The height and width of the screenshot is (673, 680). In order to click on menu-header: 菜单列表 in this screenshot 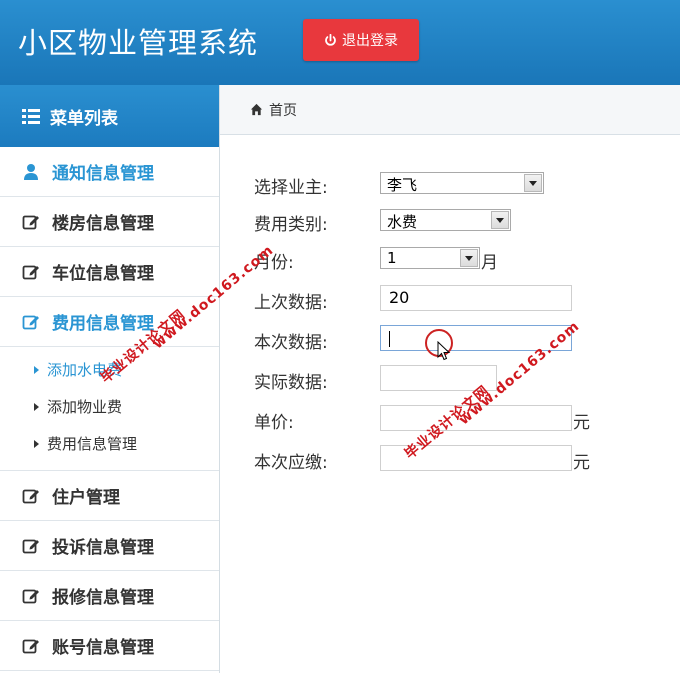, I will do `click(109, 116)`.